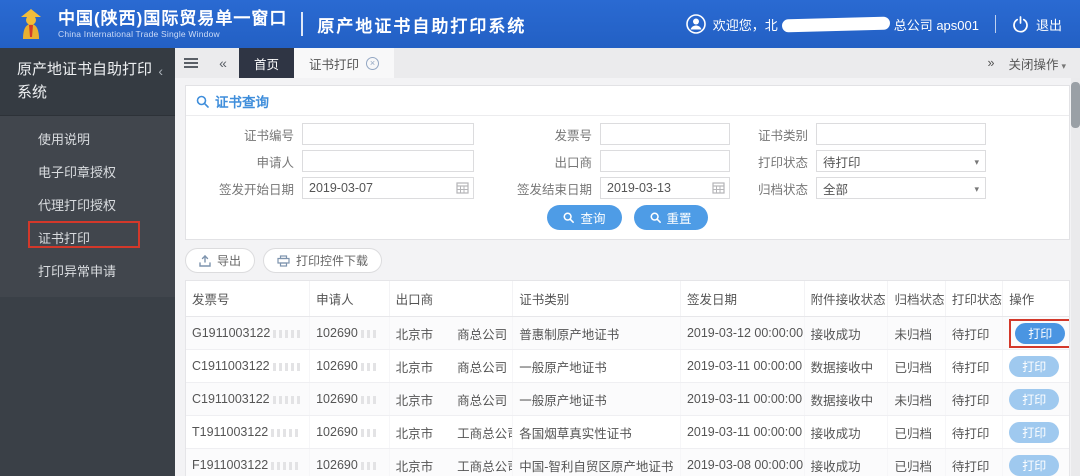  I want to click on tab-label: 首页, so click(267, 64).